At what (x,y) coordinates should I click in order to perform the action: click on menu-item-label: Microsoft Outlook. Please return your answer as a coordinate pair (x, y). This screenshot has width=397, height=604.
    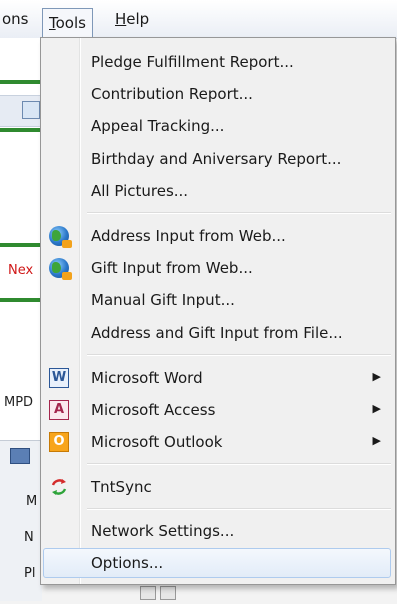
    Looking at the image, I should click on (157, 442).